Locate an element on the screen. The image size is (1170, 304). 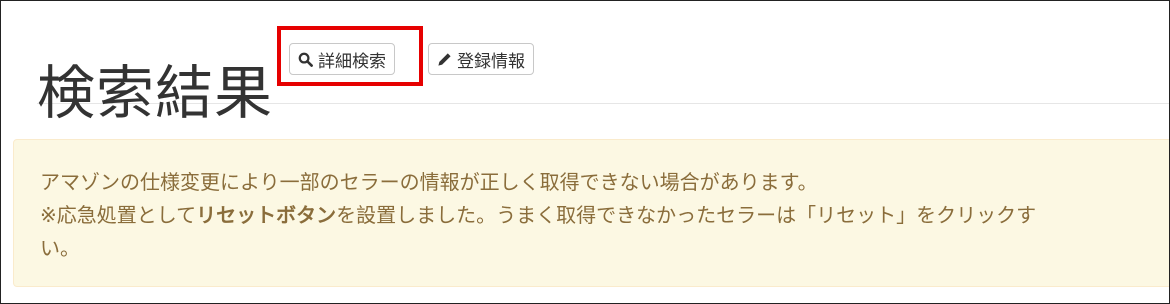
page-title: 検索結果 is located at coordinates (155, 92).